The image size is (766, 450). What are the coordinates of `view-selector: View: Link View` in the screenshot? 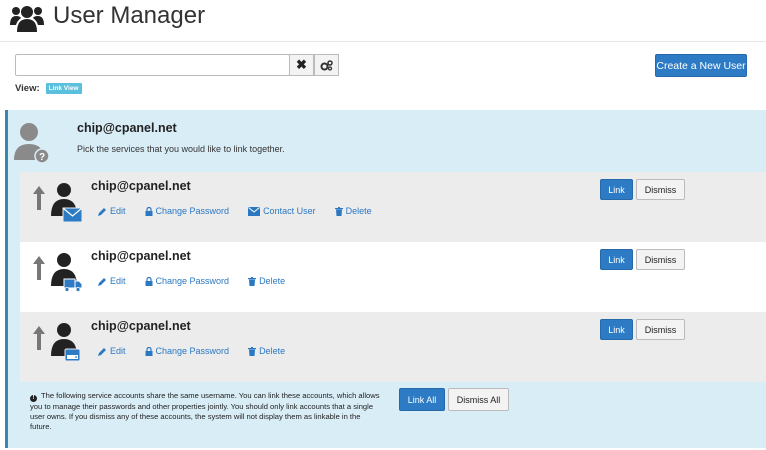 It's located at (48, 88).